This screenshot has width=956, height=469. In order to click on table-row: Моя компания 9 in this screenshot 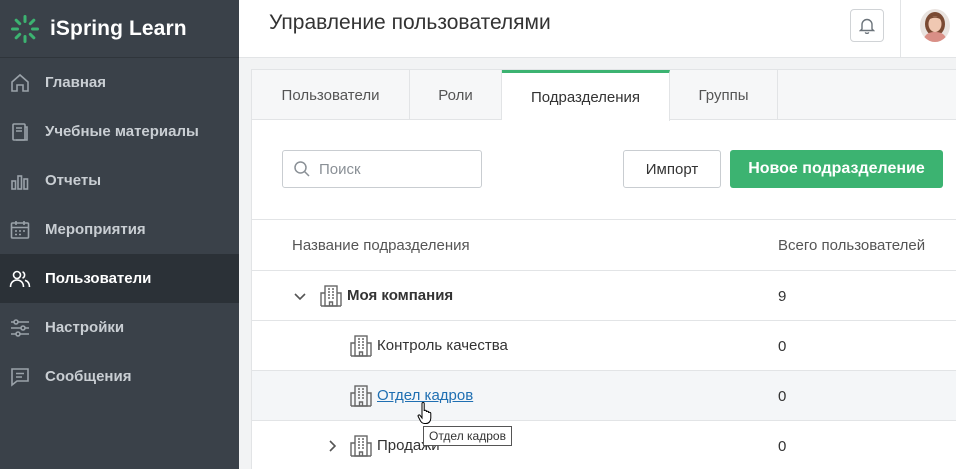, I will do `click(604, 296)`.